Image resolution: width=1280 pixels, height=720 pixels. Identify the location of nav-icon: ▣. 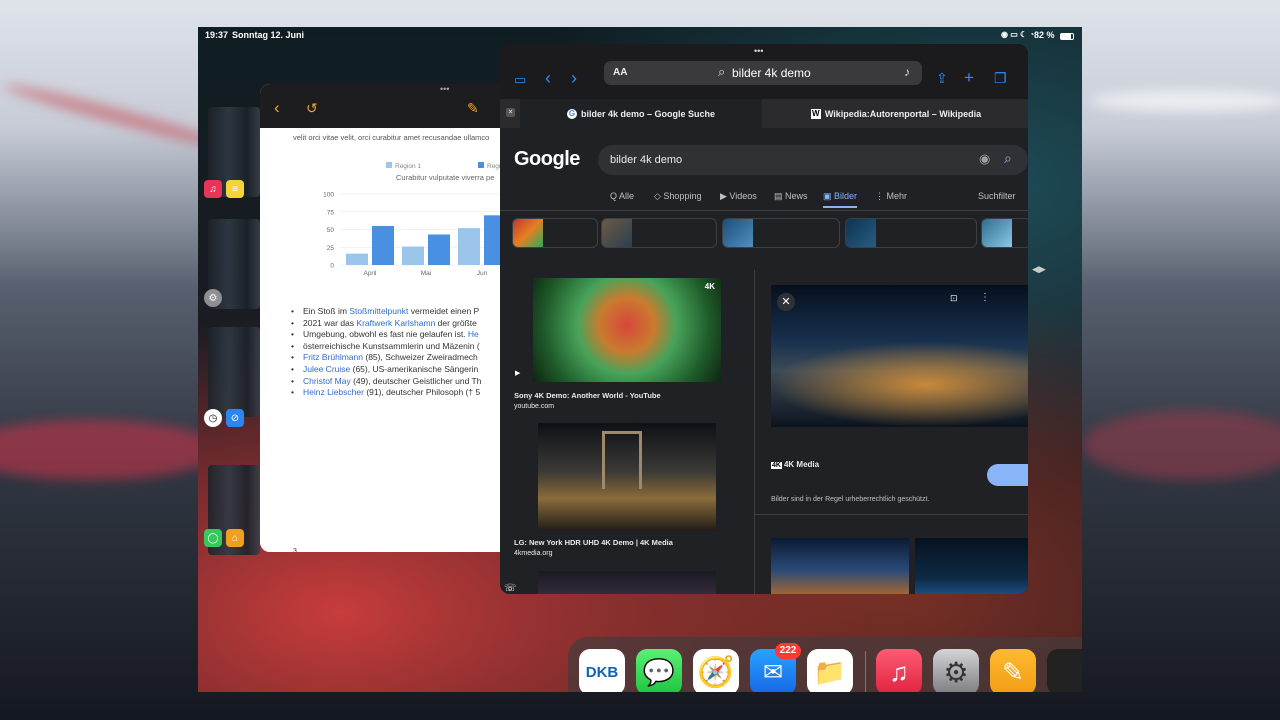
(829, 196).